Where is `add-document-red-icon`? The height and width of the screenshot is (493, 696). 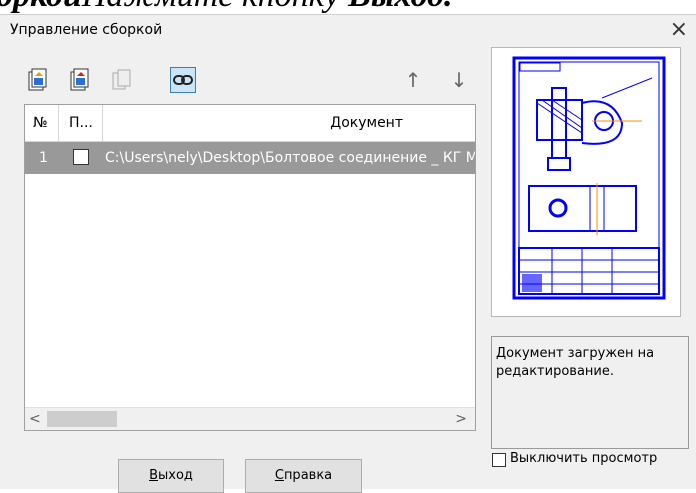
add-document-red-icon is located at coordinates (79, 80).